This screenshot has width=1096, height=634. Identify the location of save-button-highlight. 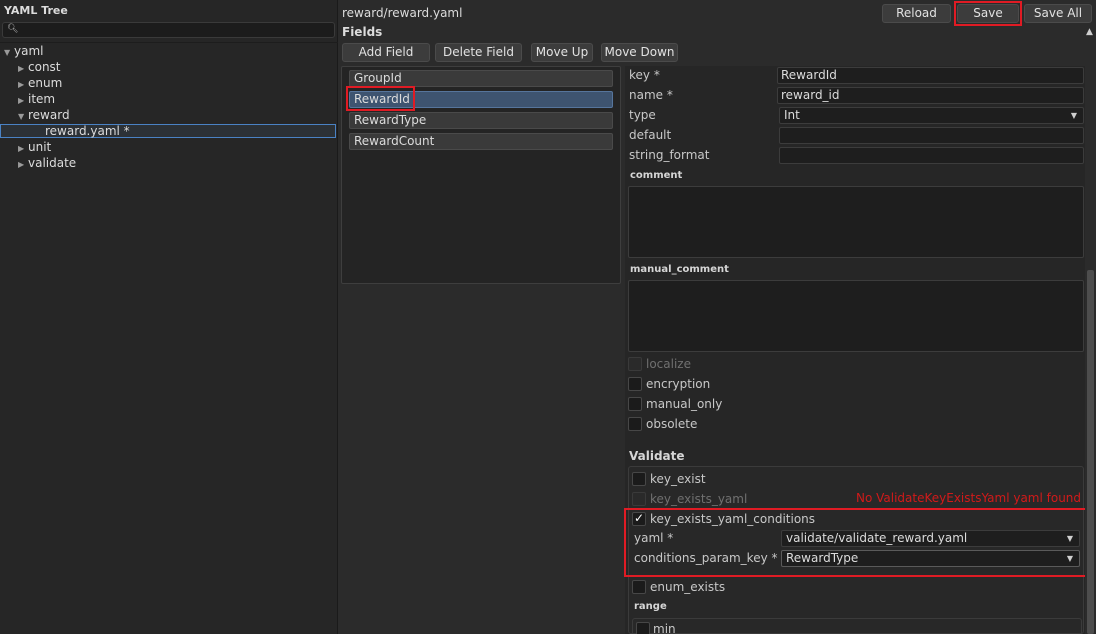
(988, 13).